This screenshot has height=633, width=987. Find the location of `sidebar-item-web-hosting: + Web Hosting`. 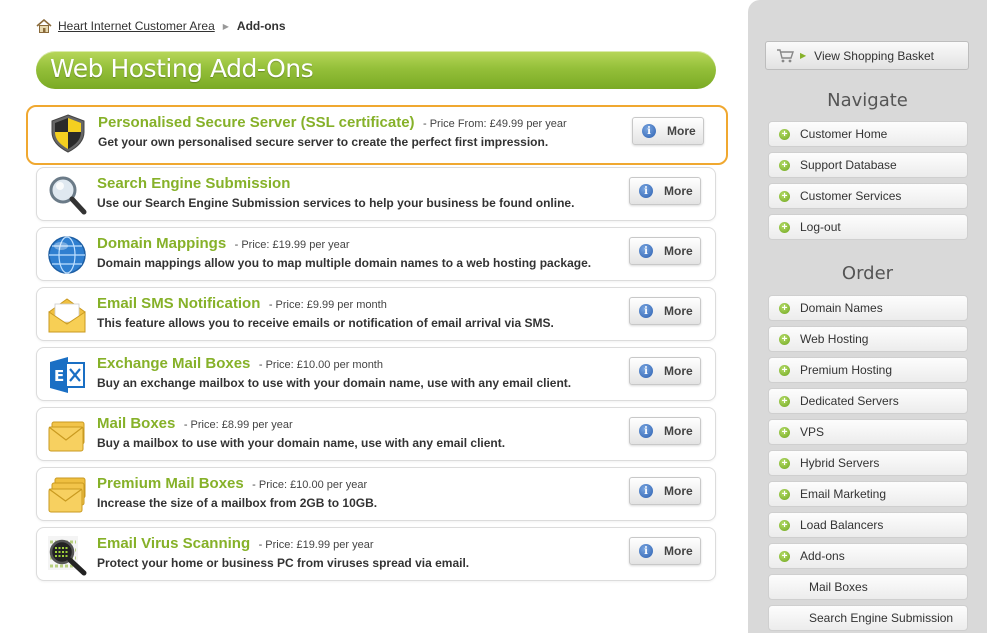

sidebar-item-web-hosting: + Web Hosting is located at coordinates (868, 339).